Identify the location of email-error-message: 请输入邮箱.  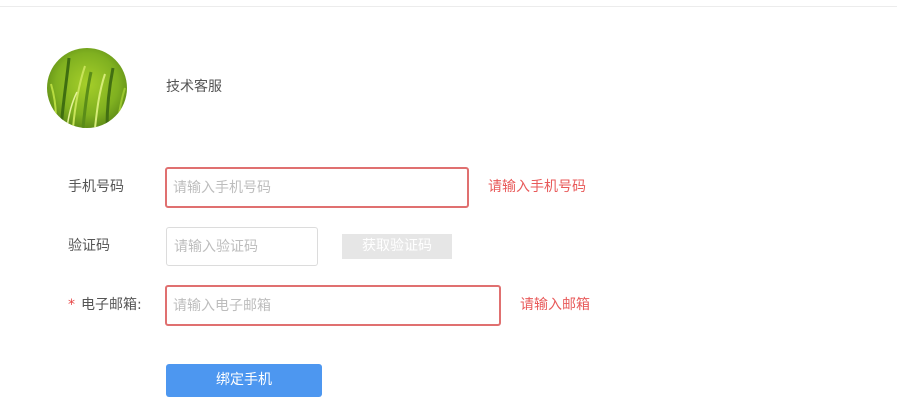
(555, 305).